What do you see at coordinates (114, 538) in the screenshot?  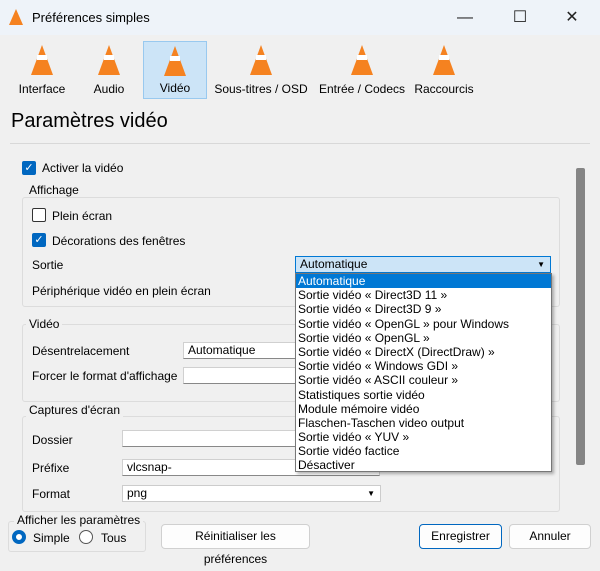 I see `all-label: Tous` at bounding box center [114, 538].